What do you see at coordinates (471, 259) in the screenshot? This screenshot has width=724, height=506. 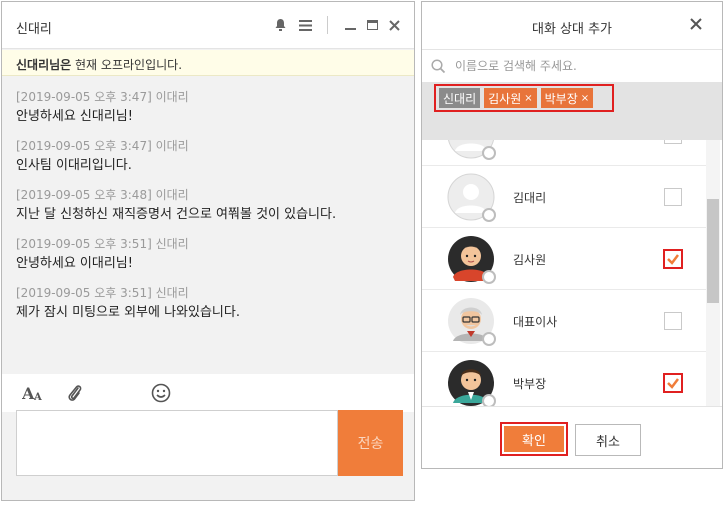 I see `red-shirt-man-avatar` at bounding box center [471, 259].